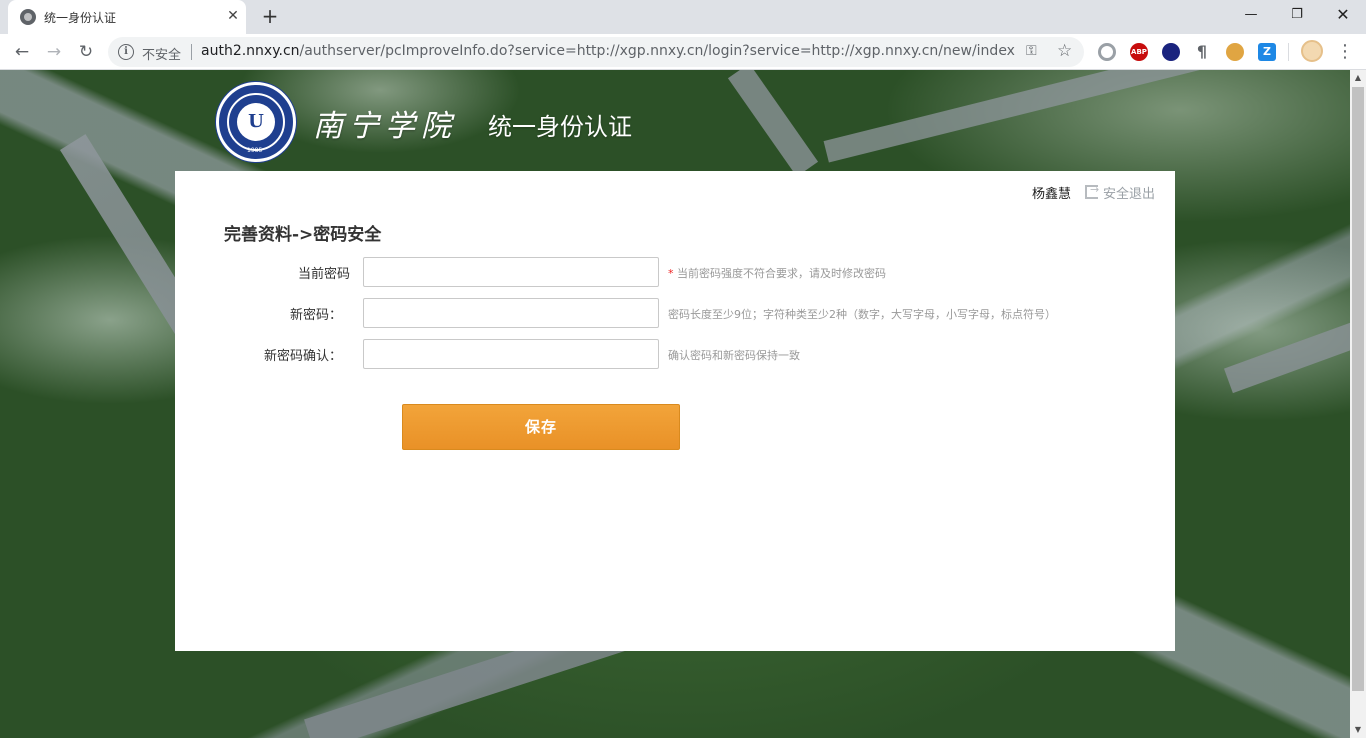 The width and height of the screenshot is (1366, 738). What do you see at coordinates (127, 17) in the screenshot?
I see `browser-tab: 统一身份认证 ✕` at bounding box center [127, 17].